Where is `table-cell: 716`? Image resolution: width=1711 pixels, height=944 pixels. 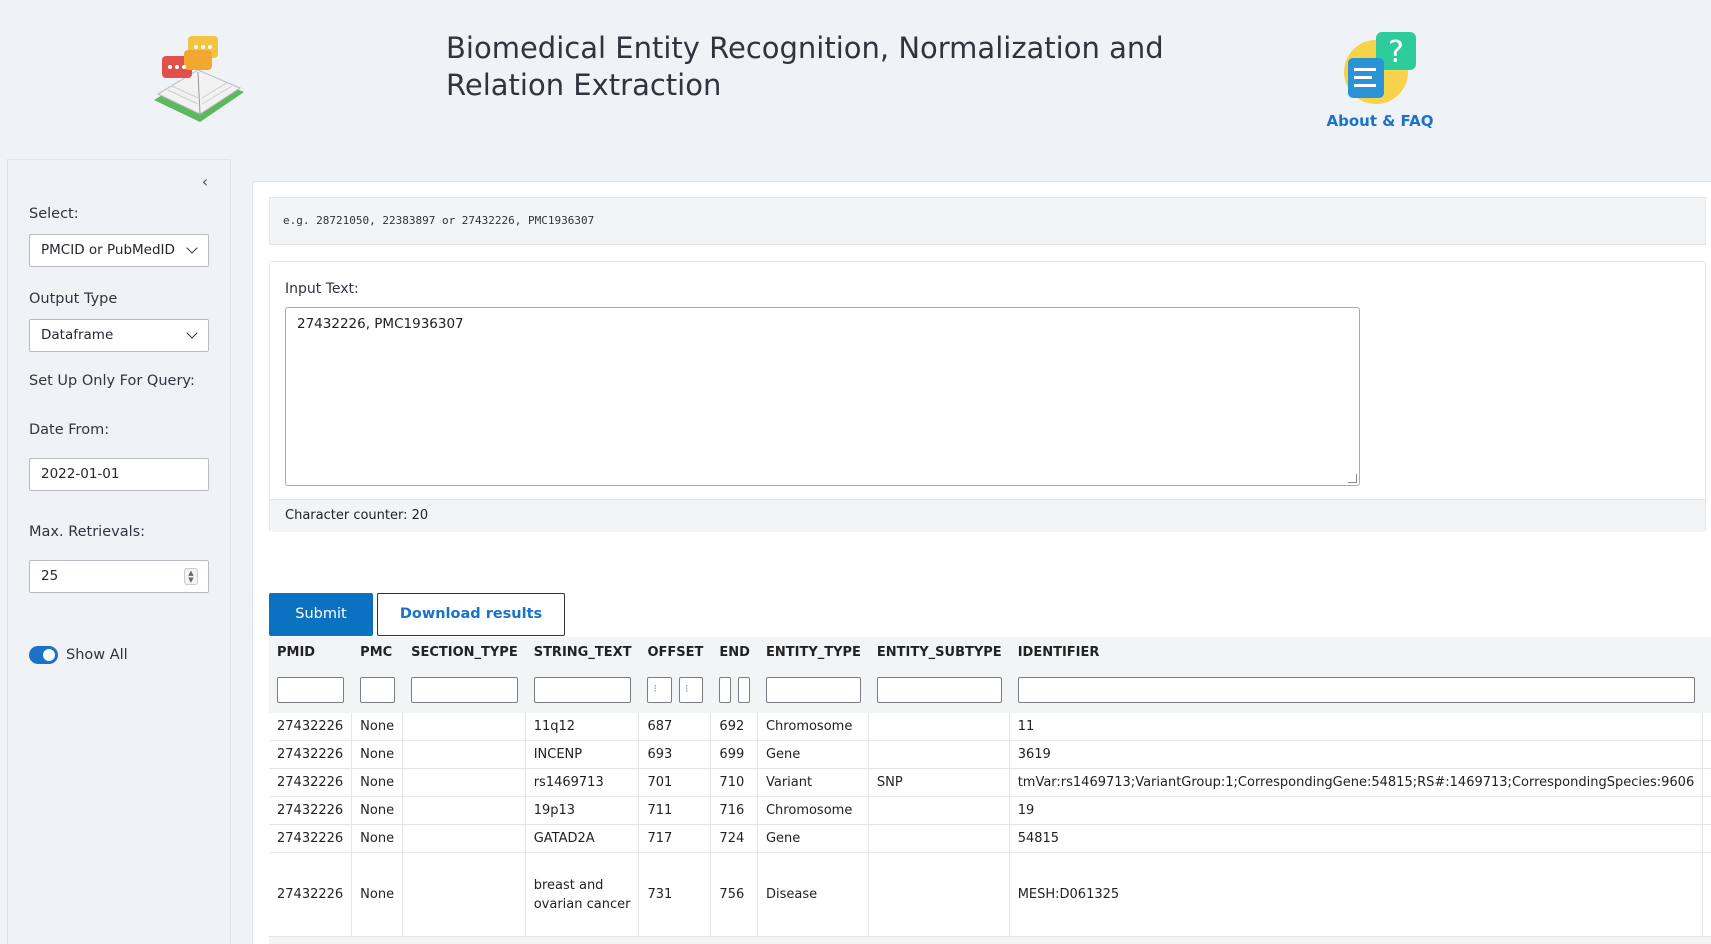
table-cell: 716 is located at coordinates (734, 811).